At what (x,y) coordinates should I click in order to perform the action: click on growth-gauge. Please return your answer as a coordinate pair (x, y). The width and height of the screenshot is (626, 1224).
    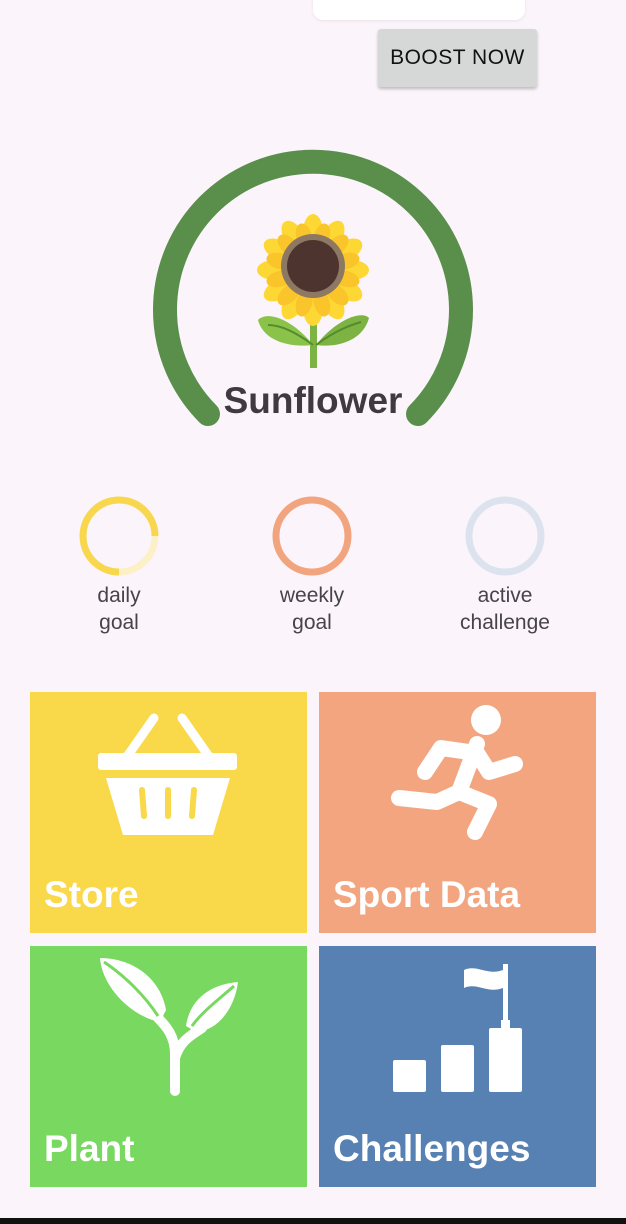
    Looking at the image, I should click on (313, 287).